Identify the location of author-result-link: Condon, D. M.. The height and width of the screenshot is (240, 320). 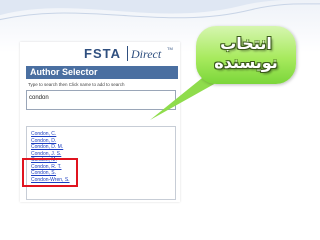
(47, 147).